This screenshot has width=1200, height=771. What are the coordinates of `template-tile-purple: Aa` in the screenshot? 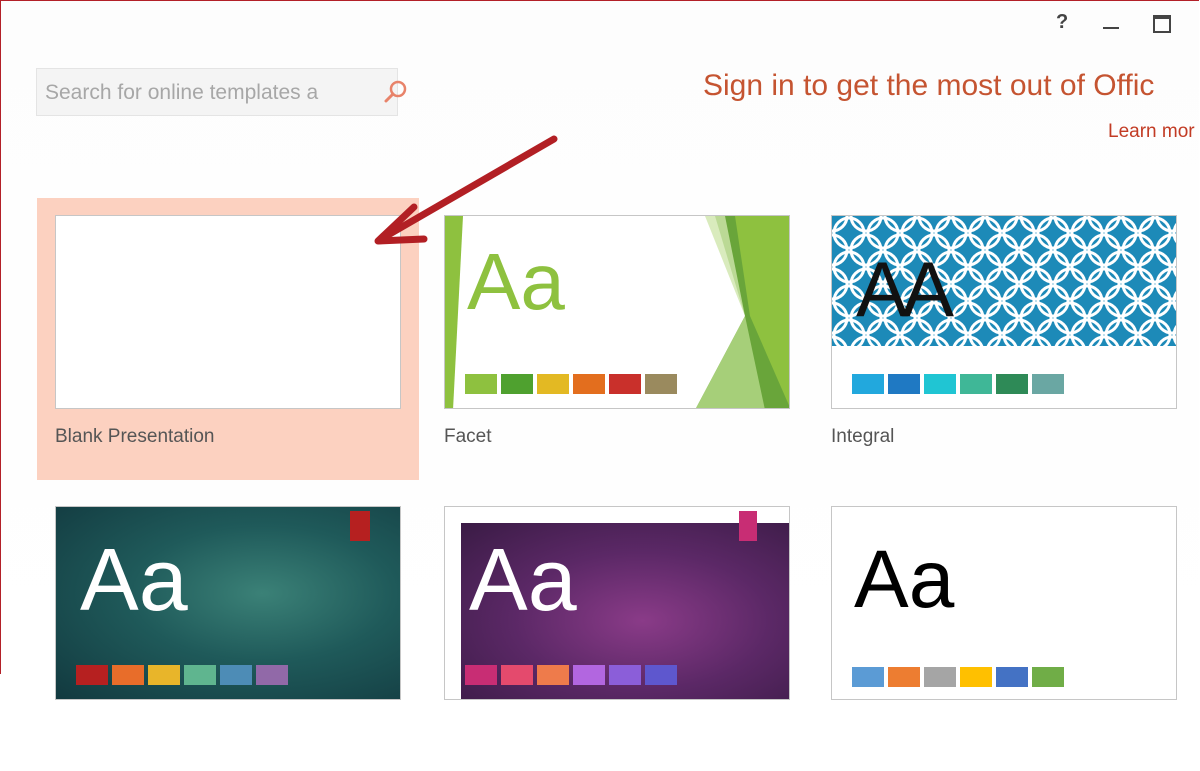 It's located at (617, 630).